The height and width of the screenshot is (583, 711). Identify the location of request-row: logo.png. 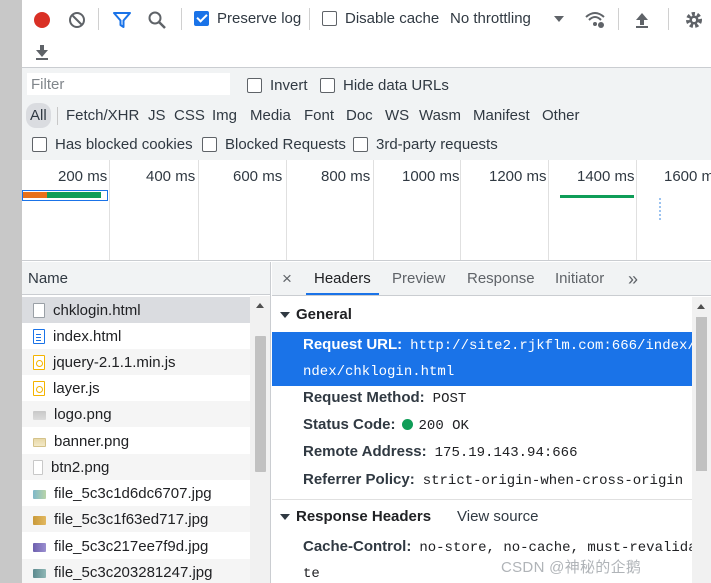
(136, 414).